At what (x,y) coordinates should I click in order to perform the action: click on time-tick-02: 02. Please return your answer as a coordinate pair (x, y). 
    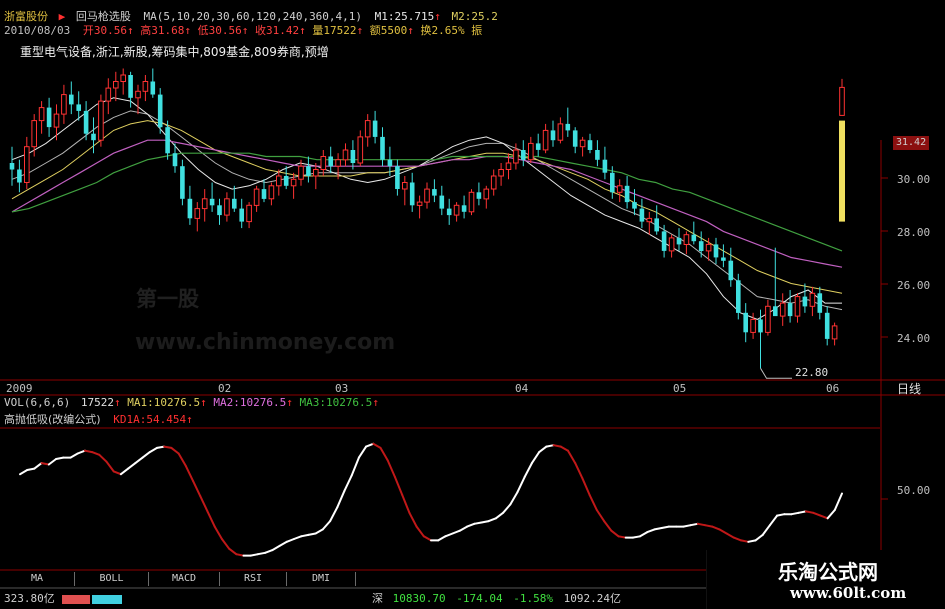
    Looking at the image, I should click on (225, 388).